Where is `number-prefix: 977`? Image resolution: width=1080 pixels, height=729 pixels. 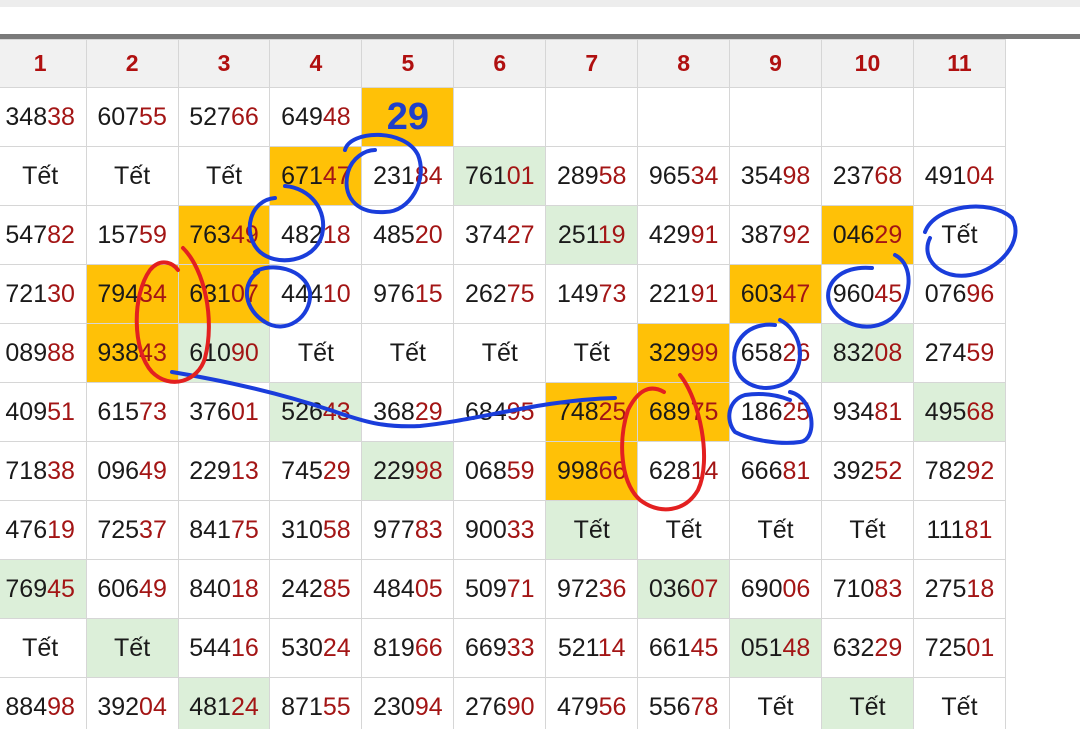
number-prefix: 977 is located at coordinates (394, 530).